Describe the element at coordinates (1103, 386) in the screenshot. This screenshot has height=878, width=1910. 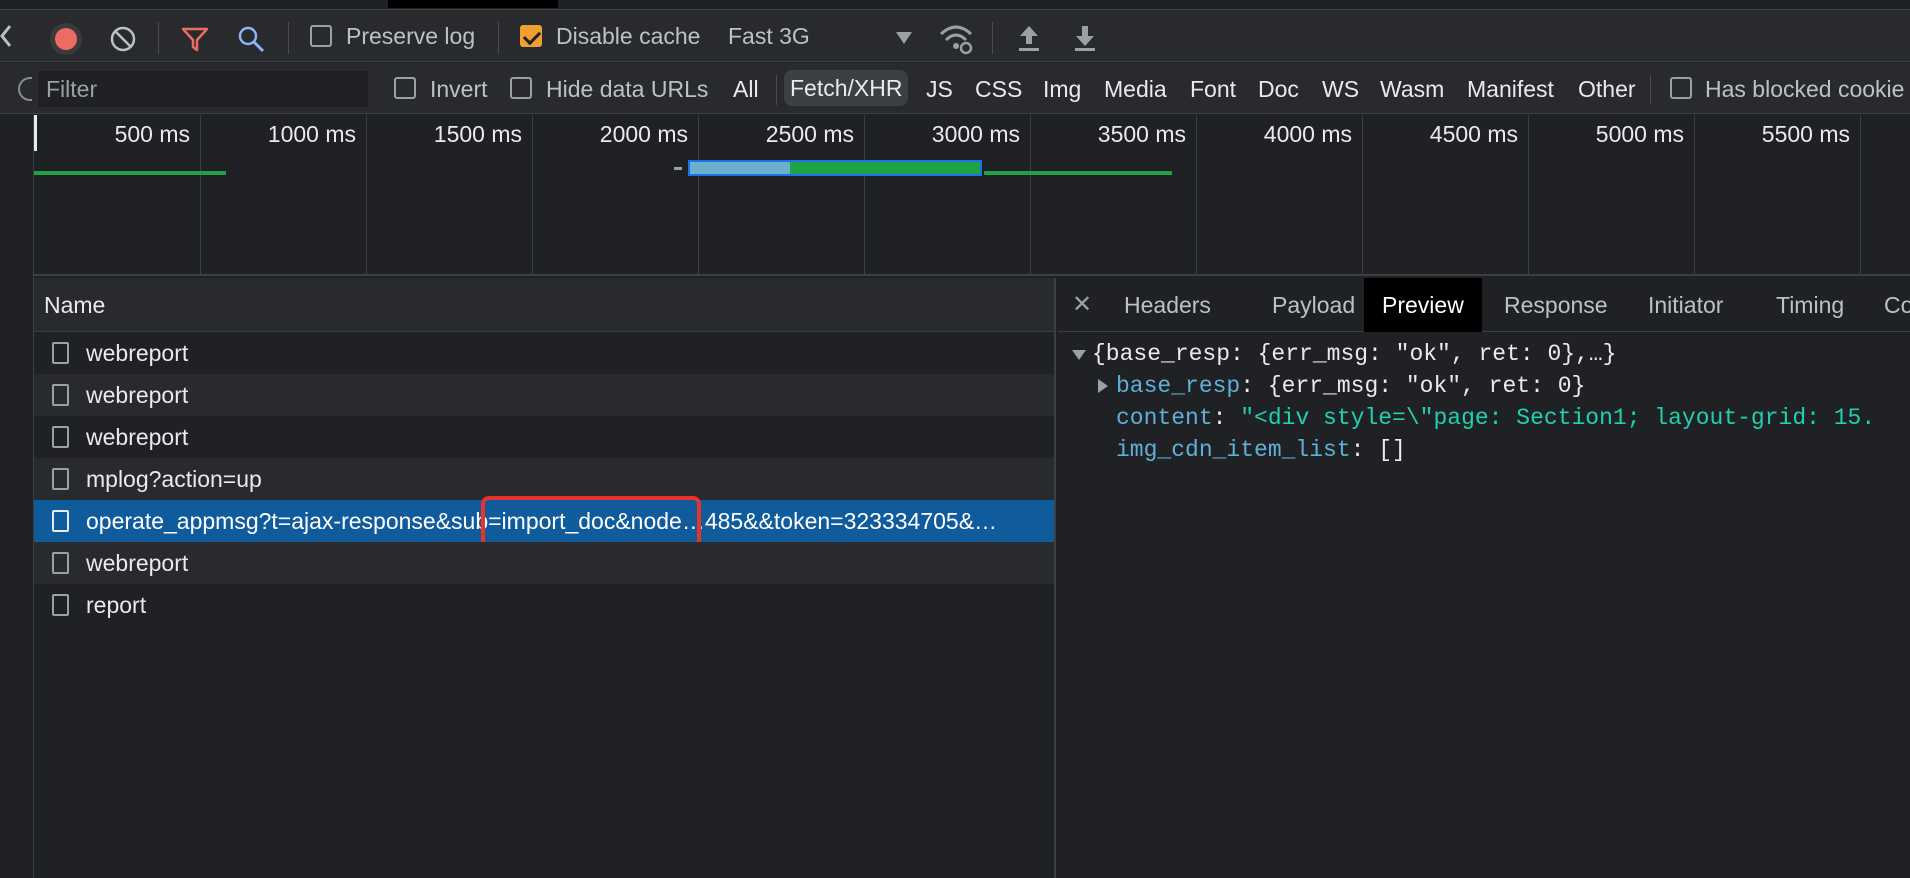
I see `expand-right-icon` at that location.